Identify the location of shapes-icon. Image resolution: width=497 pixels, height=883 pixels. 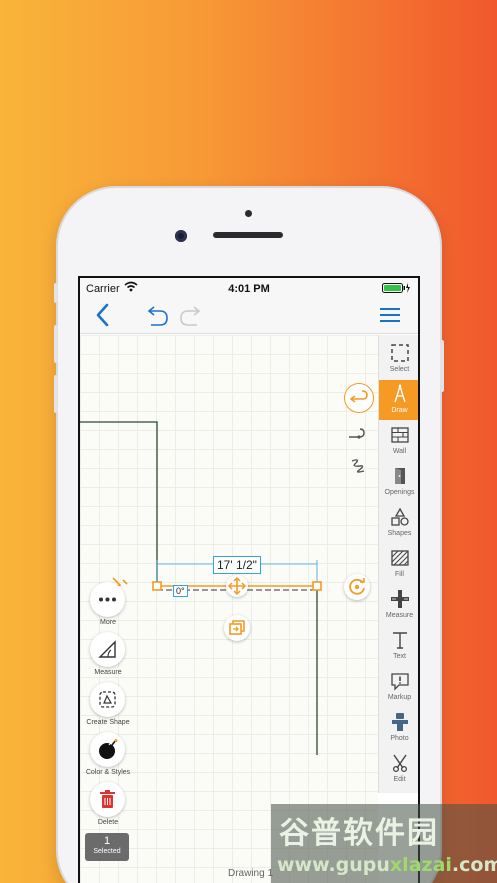
(400, 516).